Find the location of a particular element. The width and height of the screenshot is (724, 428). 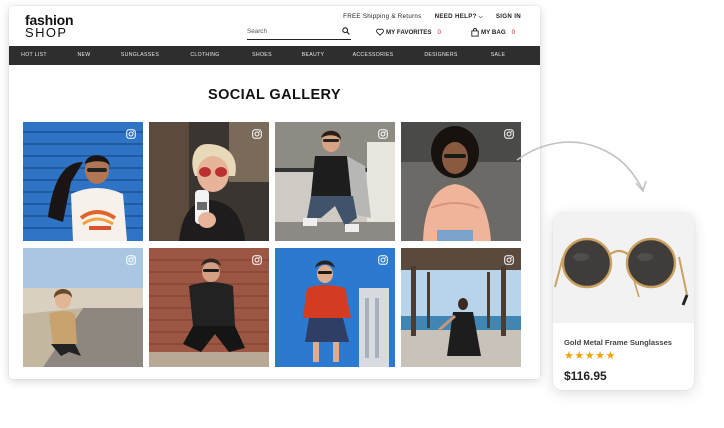

search-icon is located at coordinates (346, 31).